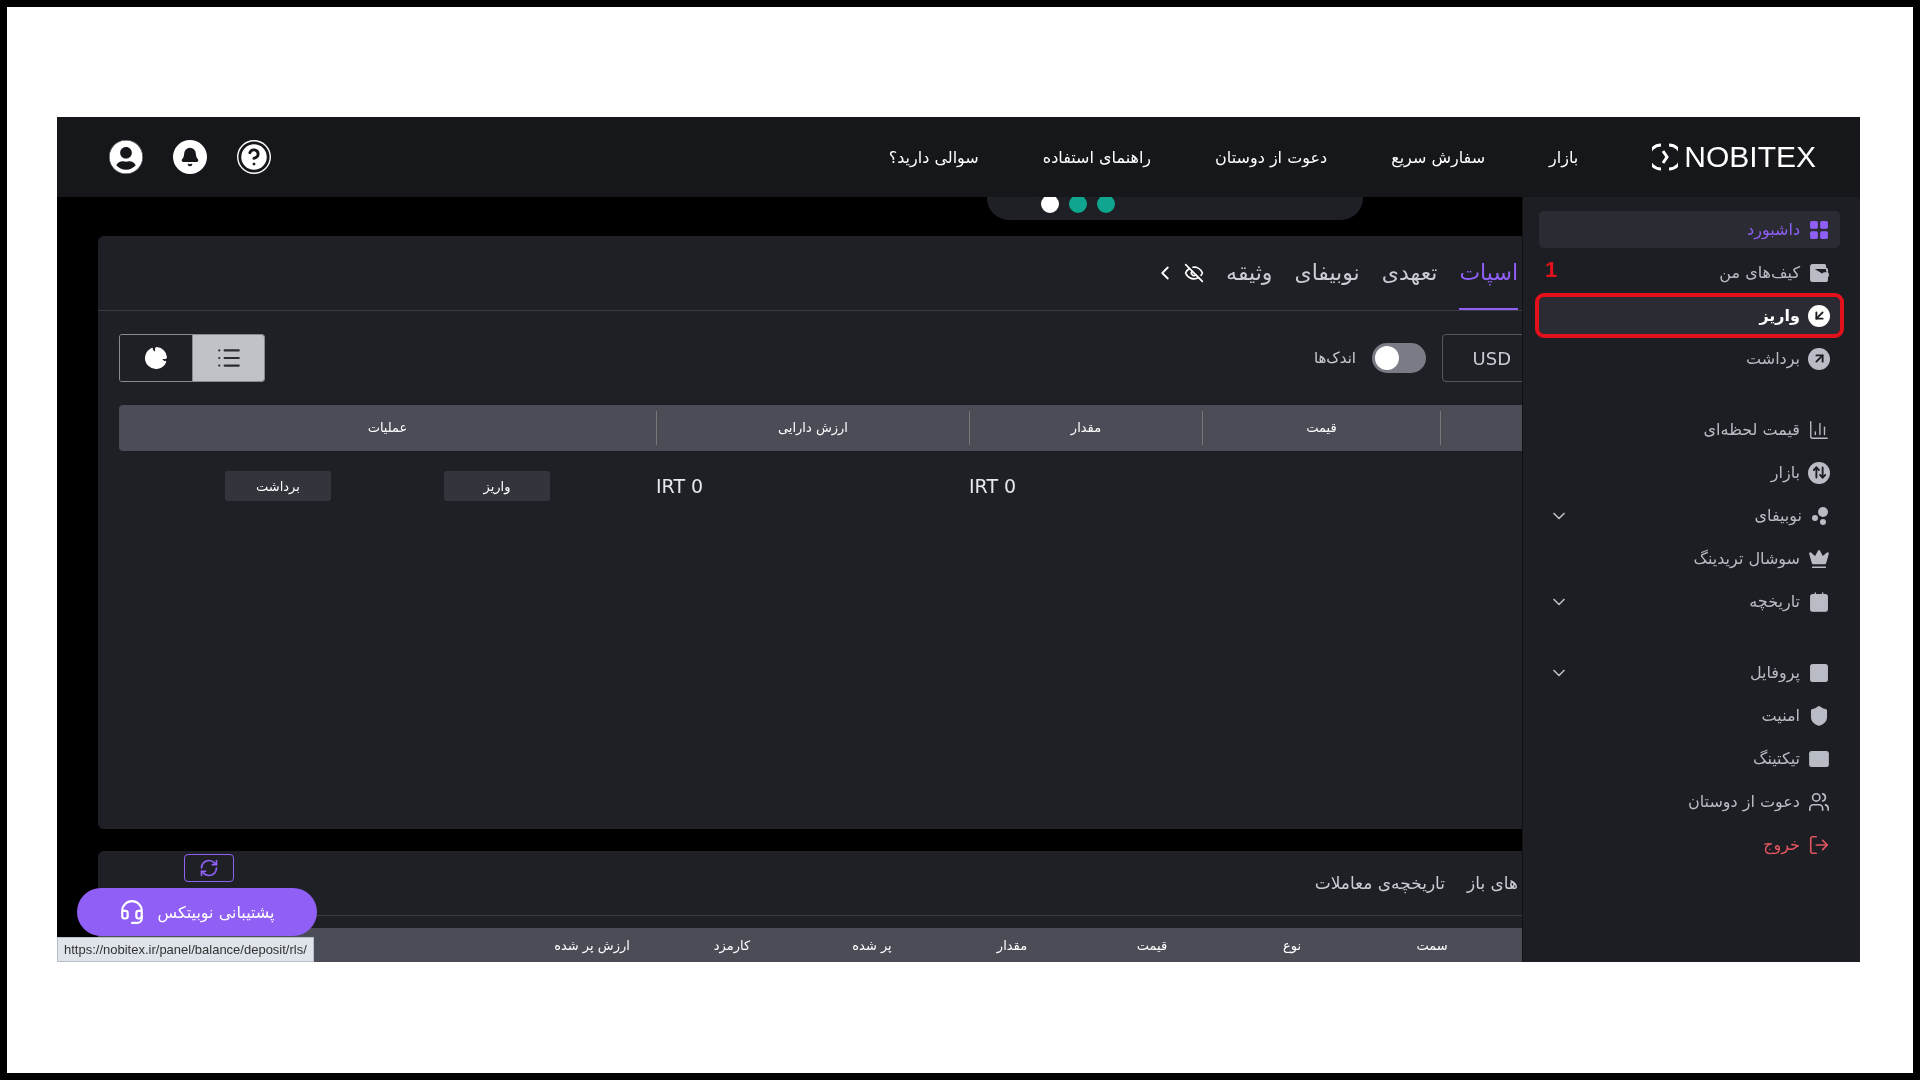 The height and width of the screenshot is (1080, 1920). Describe the element at coordinates (1665, 157) in the screenshot. I see `logo-mark-icon` at that location.